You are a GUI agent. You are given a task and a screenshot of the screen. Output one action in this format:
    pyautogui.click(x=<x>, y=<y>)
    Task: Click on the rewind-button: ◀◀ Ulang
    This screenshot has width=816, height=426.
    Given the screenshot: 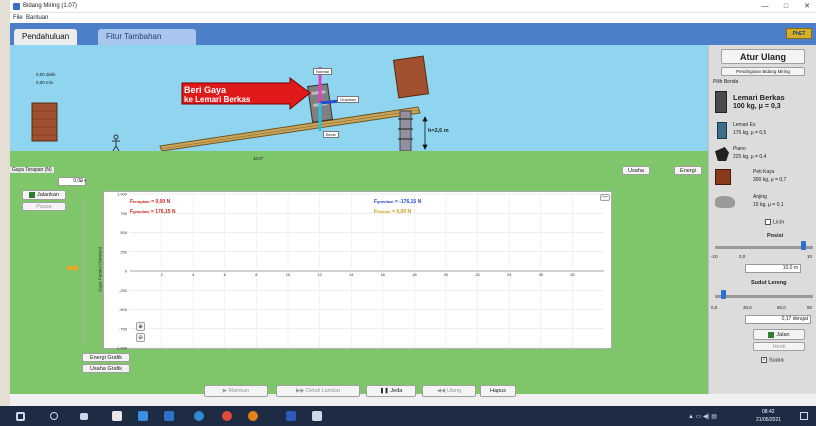 What is the action you would take?
    pyautogui.click(x=449, y=391)
    